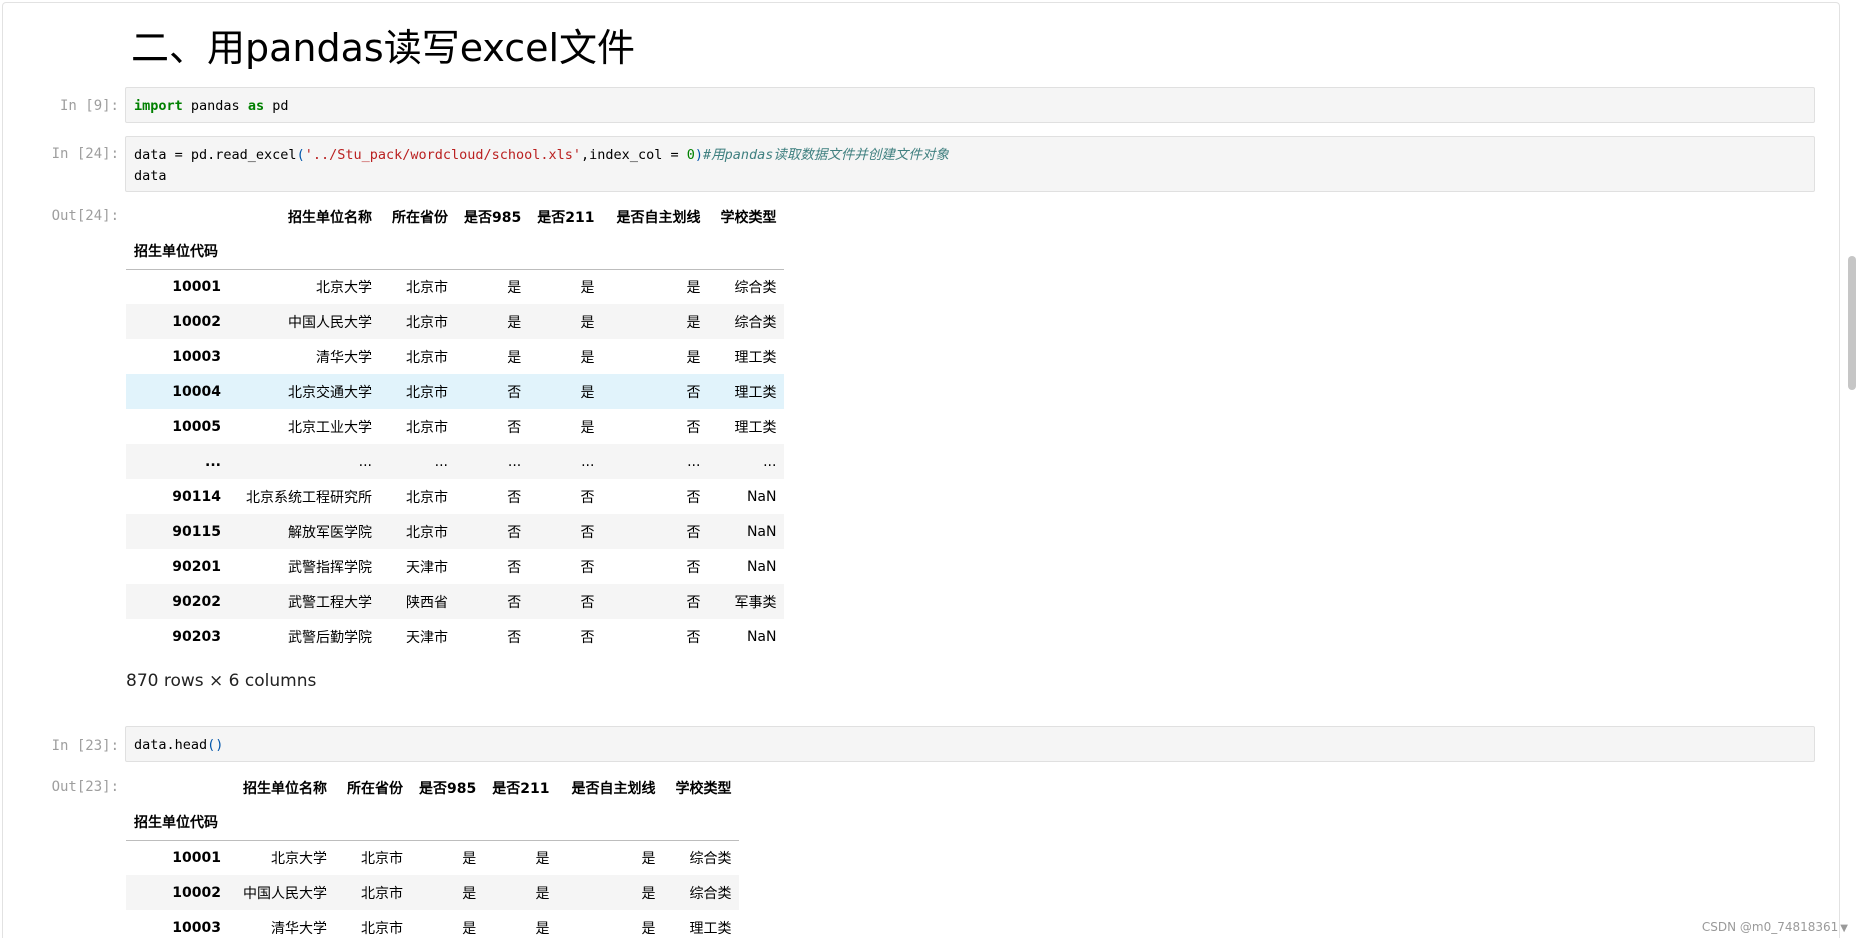 This screenshot has width=1860, height=940. What do you see at coordinates (196, 426) in the screenshot?
I see `row-index: 10005` at bounding box center [196, 426].